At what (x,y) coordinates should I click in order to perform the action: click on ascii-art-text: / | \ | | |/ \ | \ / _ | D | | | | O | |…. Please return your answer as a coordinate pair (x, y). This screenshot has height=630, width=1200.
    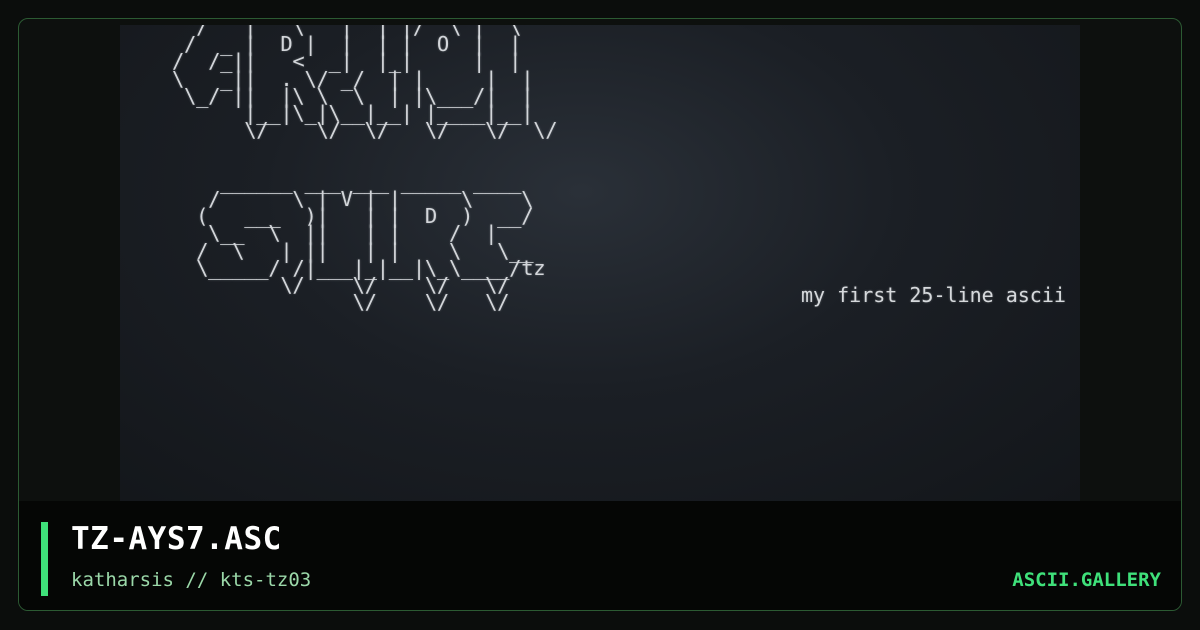
    Looking at the image, I should click on (365, 170).